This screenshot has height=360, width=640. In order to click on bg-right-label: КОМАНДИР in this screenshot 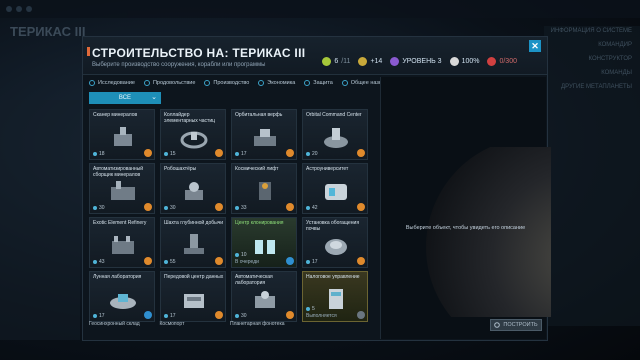, I will do `click(615, 45)`.